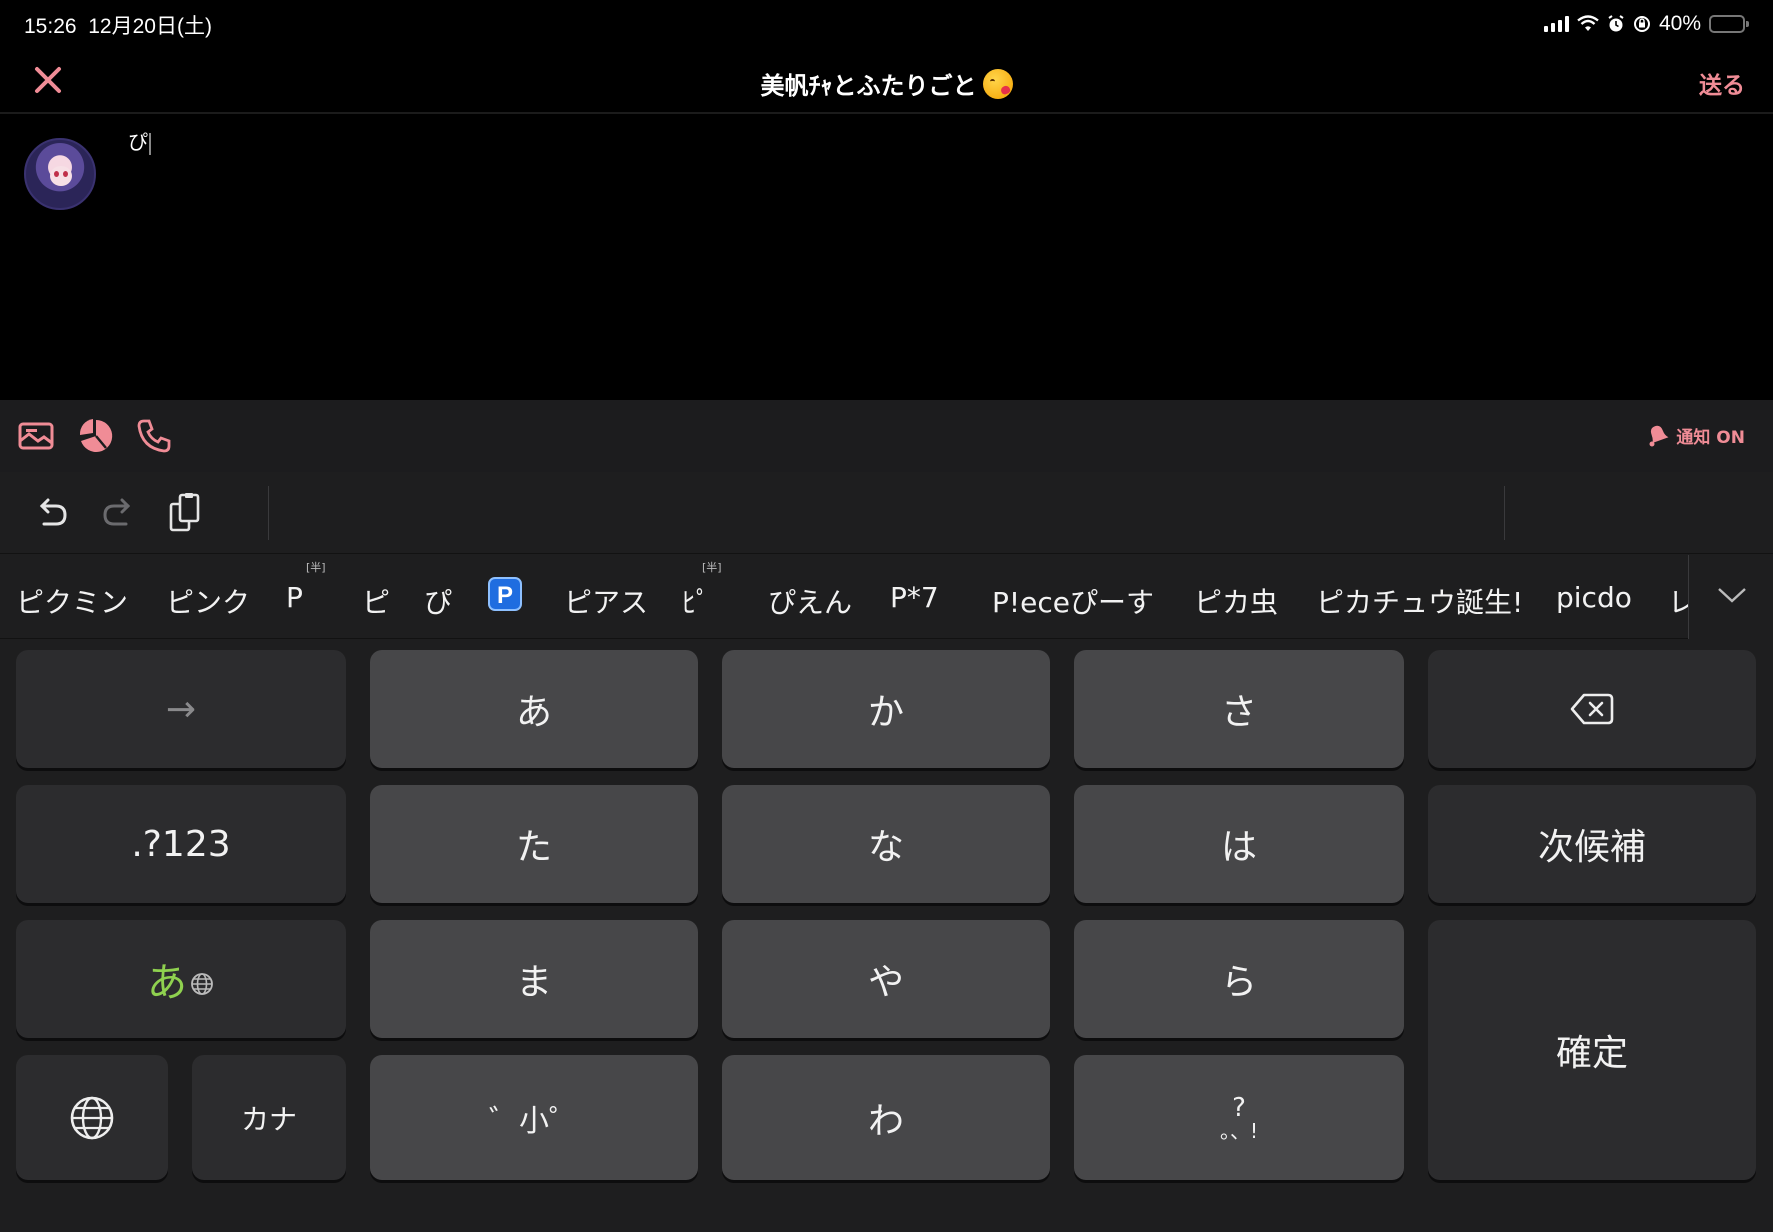  I want to click on kissing-face-emoji, so click(997, 83).